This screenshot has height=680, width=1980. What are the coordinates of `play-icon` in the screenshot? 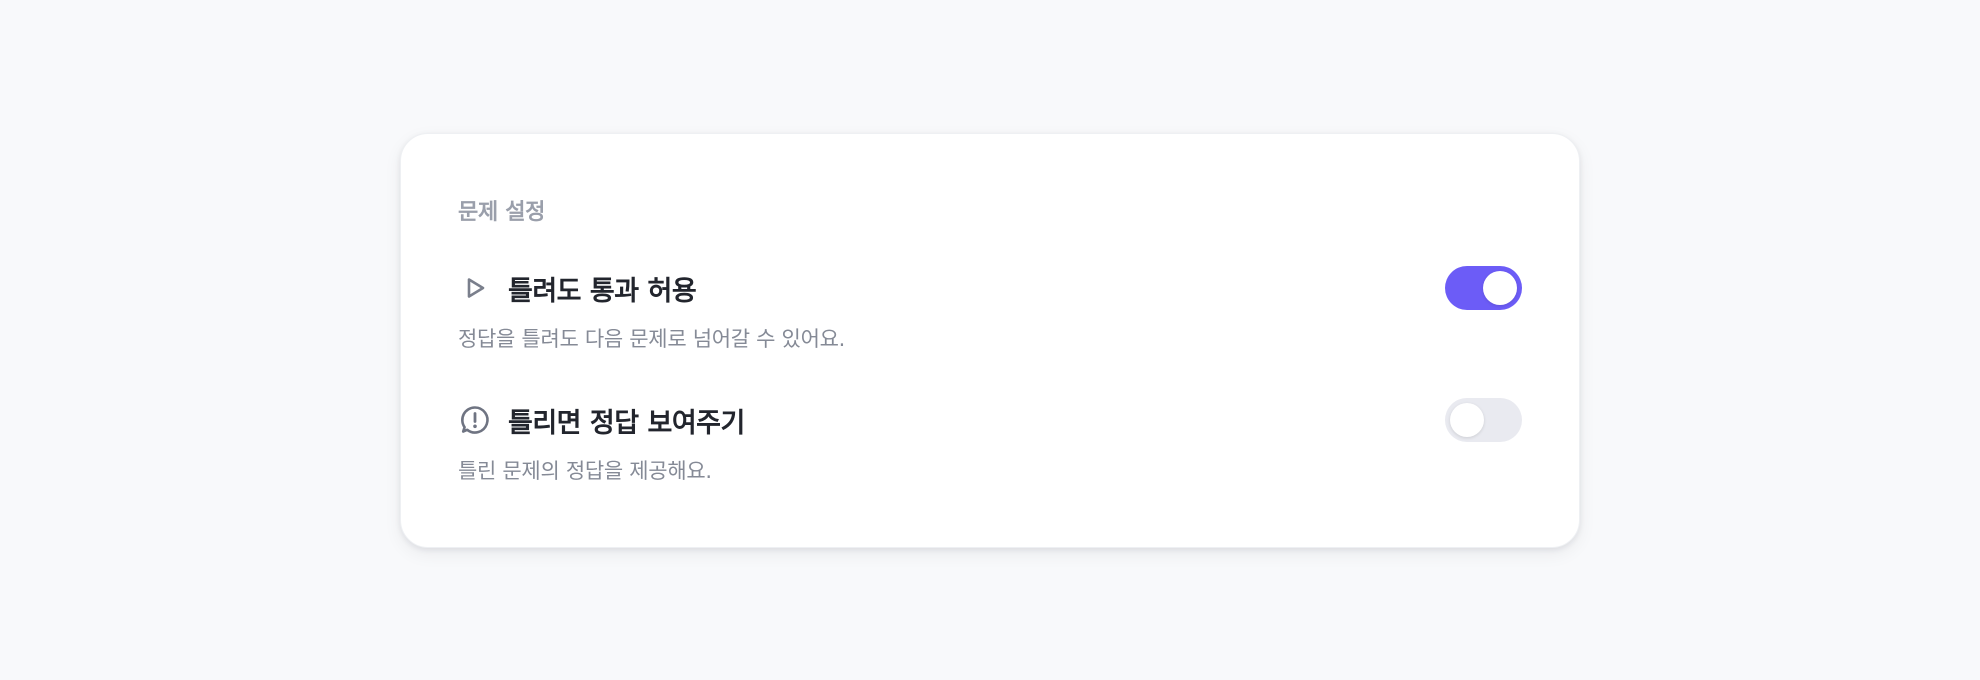 It's located at (475, 288).